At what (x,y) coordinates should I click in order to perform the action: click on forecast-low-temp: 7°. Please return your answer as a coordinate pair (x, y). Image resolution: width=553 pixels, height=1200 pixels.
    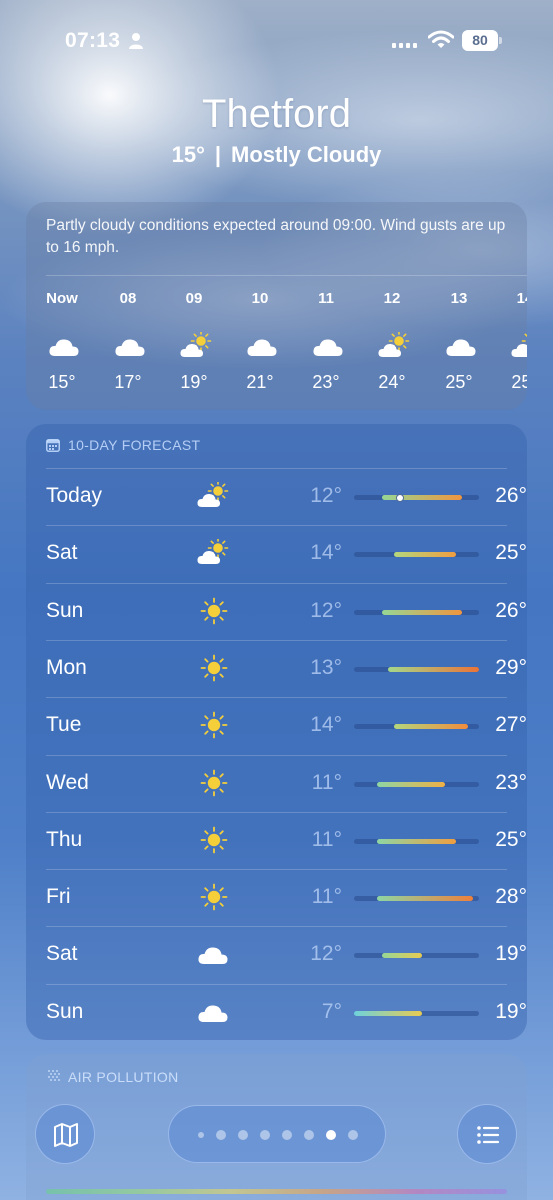
    Looking at the image, I should click on (331, 1011).